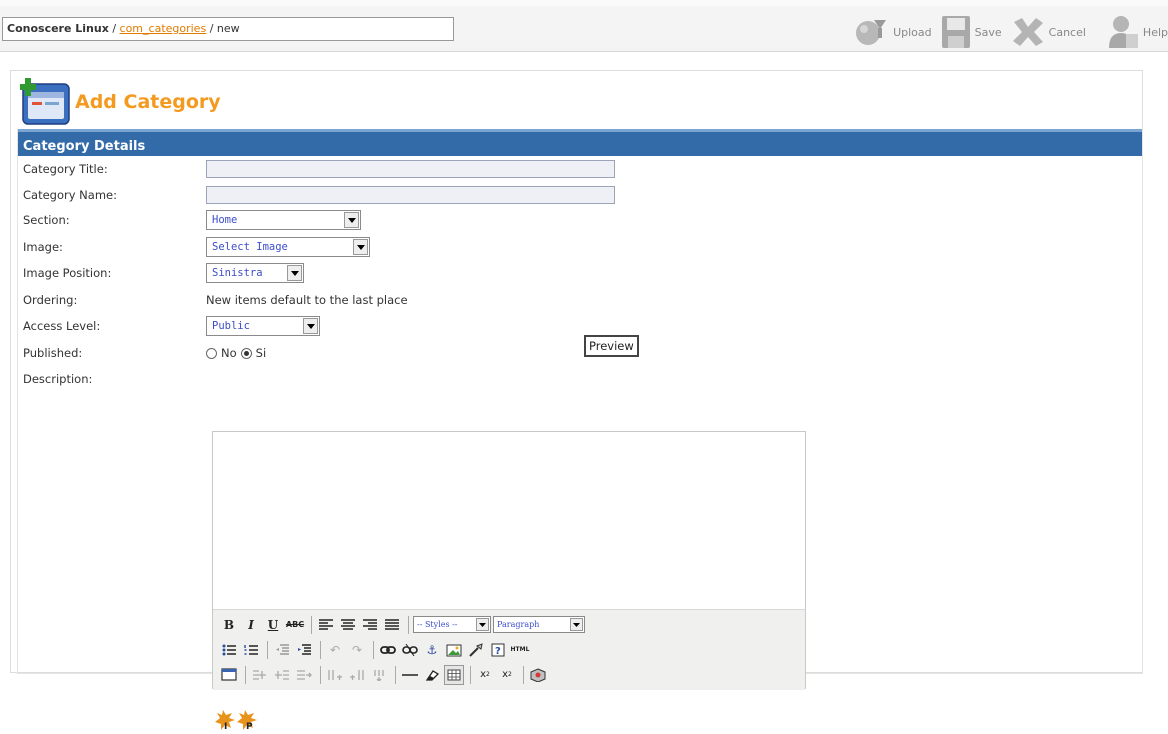  I want to click on remove-format-icon, so click(432, 675).